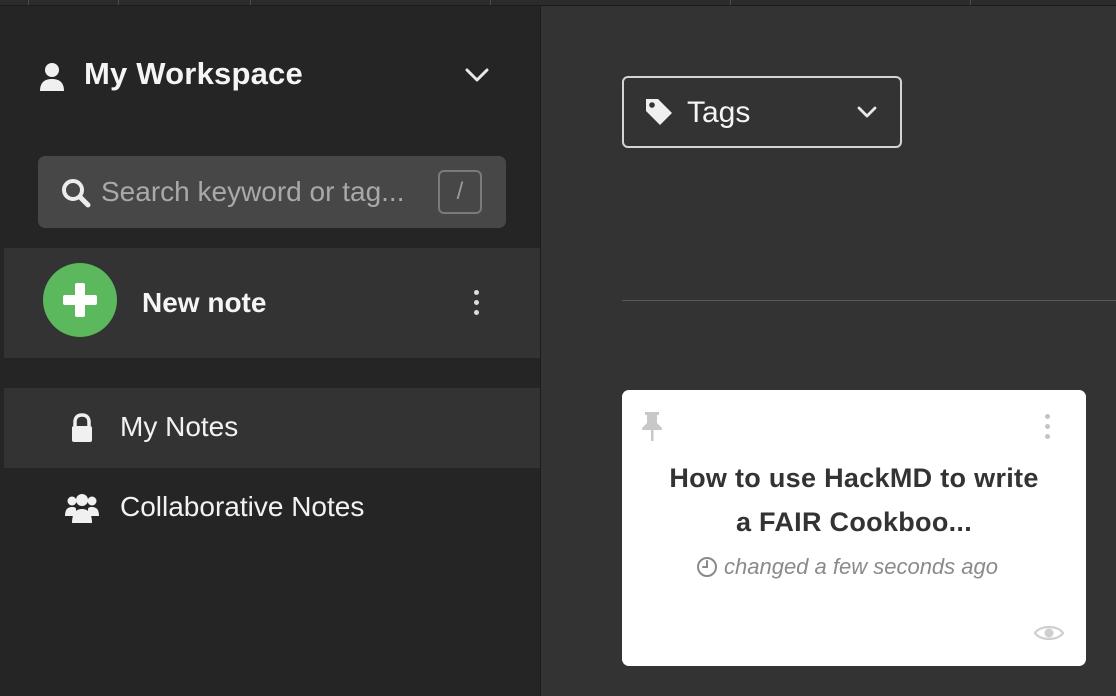  Describe the element at coordinates (762, 112) in the screenshot. I see `tags-dropdown: Tags` at that location.